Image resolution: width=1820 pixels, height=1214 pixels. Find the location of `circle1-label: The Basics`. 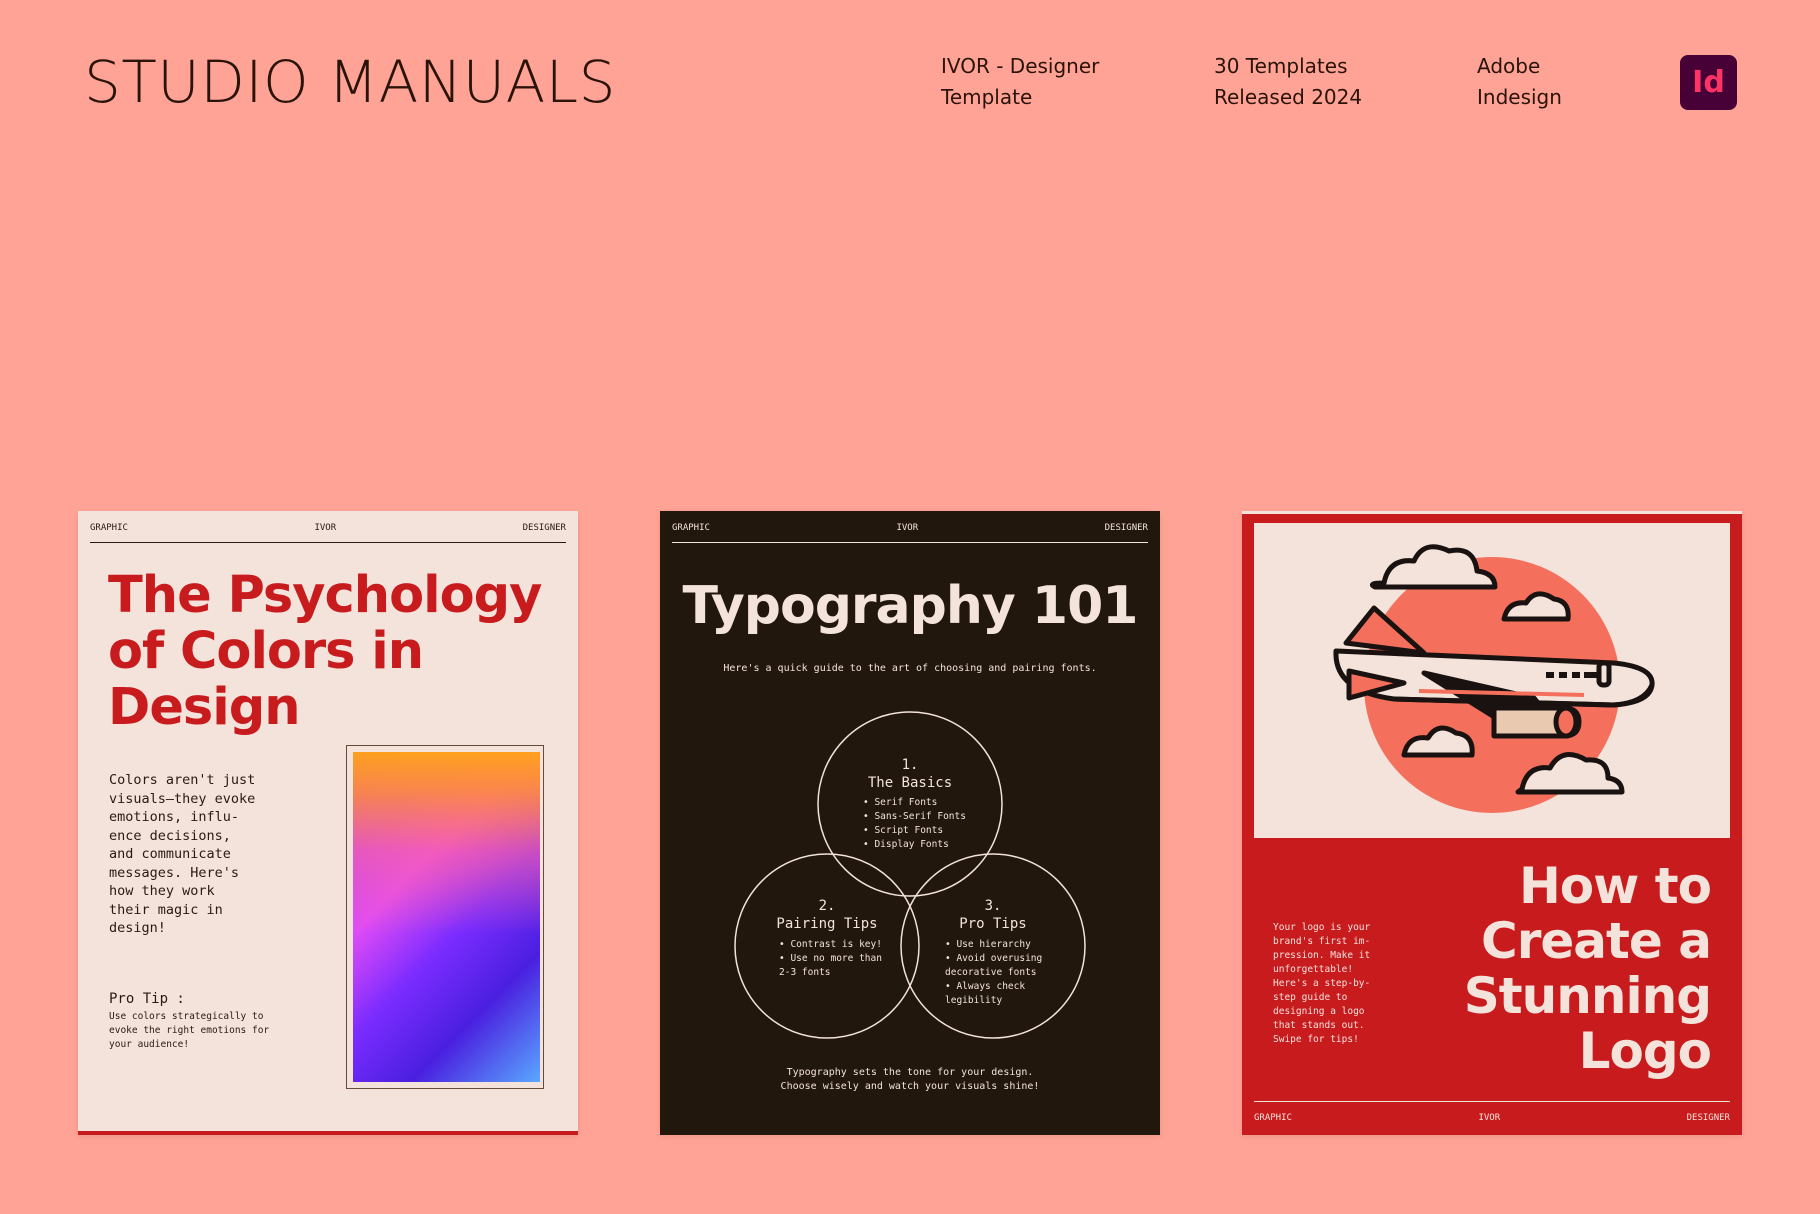

circle1-label: The Basics is located at coordinates (910, 783).